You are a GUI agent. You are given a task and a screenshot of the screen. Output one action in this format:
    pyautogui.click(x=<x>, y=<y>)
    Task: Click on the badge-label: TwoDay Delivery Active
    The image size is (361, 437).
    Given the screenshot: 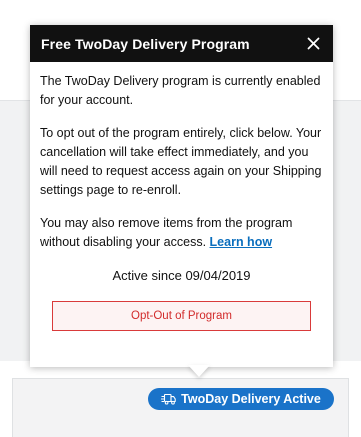 What is the action you would take?
    pyautogui.click(x=251, y=399)
    